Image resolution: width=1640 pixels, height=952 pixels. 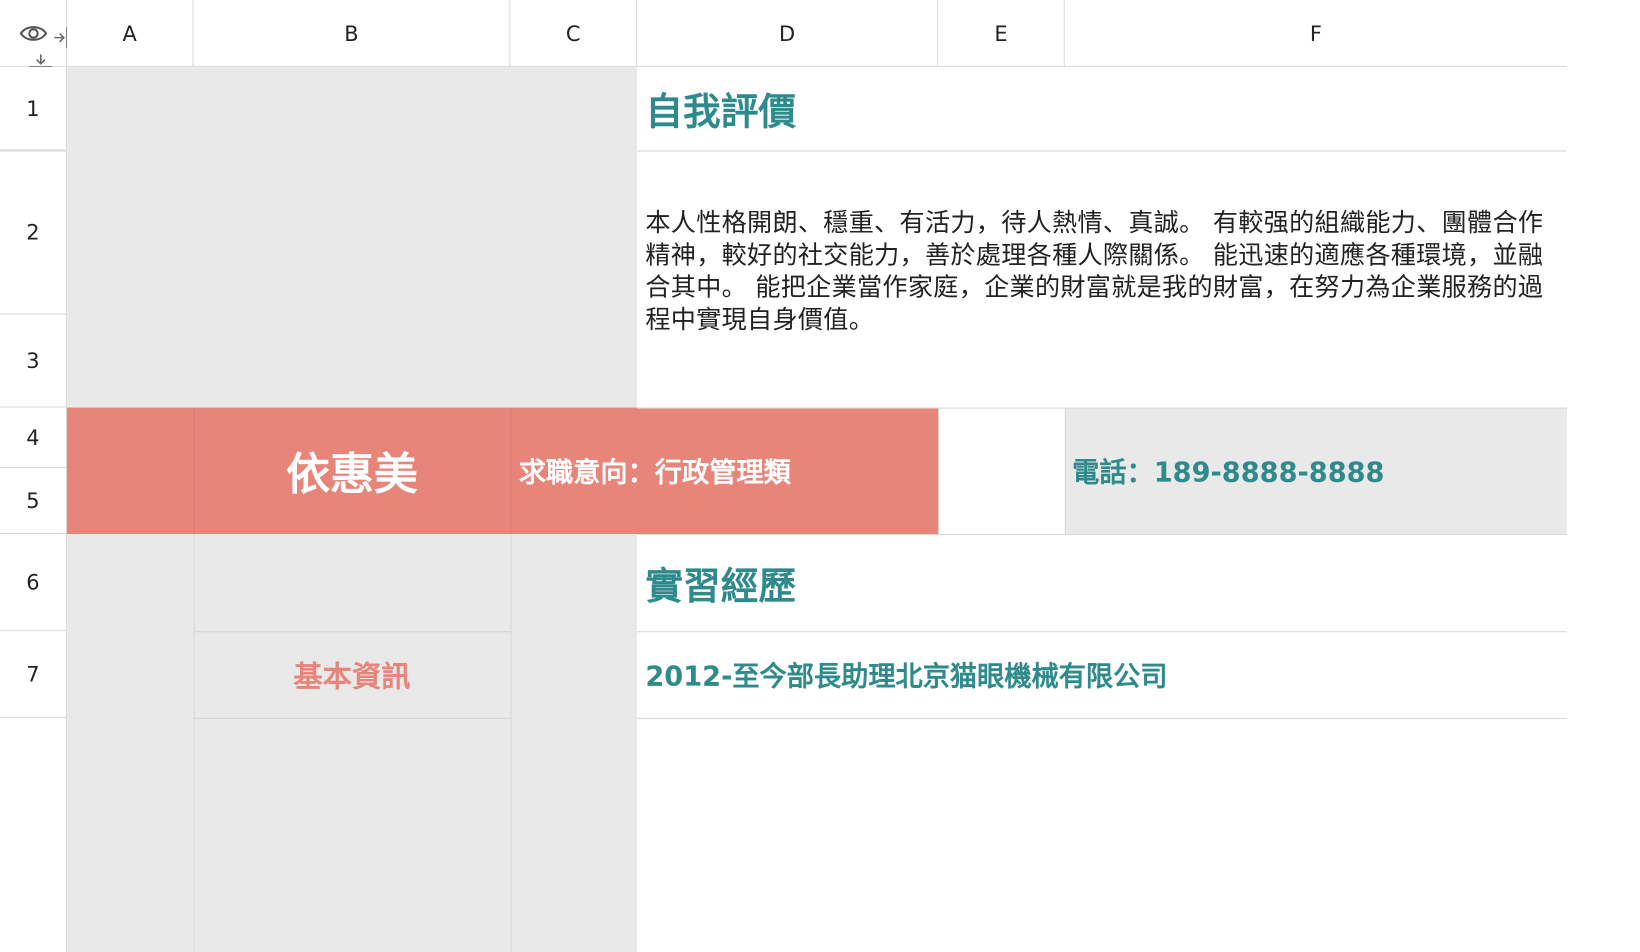 I want to click on column-header-a-label: A, so click(x=129, y=33).